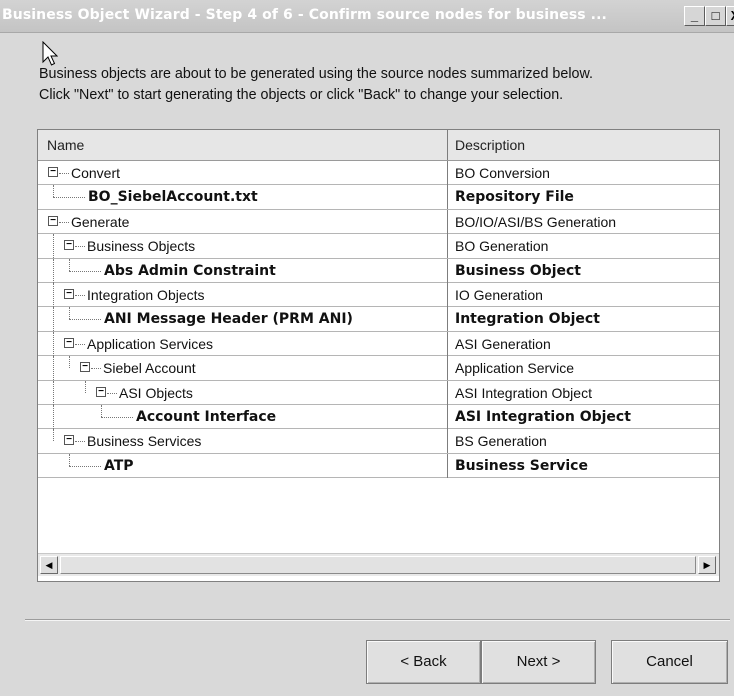 This screenshot has height=696, width=734. What do you see at coordinates (100, 221) in the screenshot?
I see `row-name-label: Generate` at bounding box center [100, 221].